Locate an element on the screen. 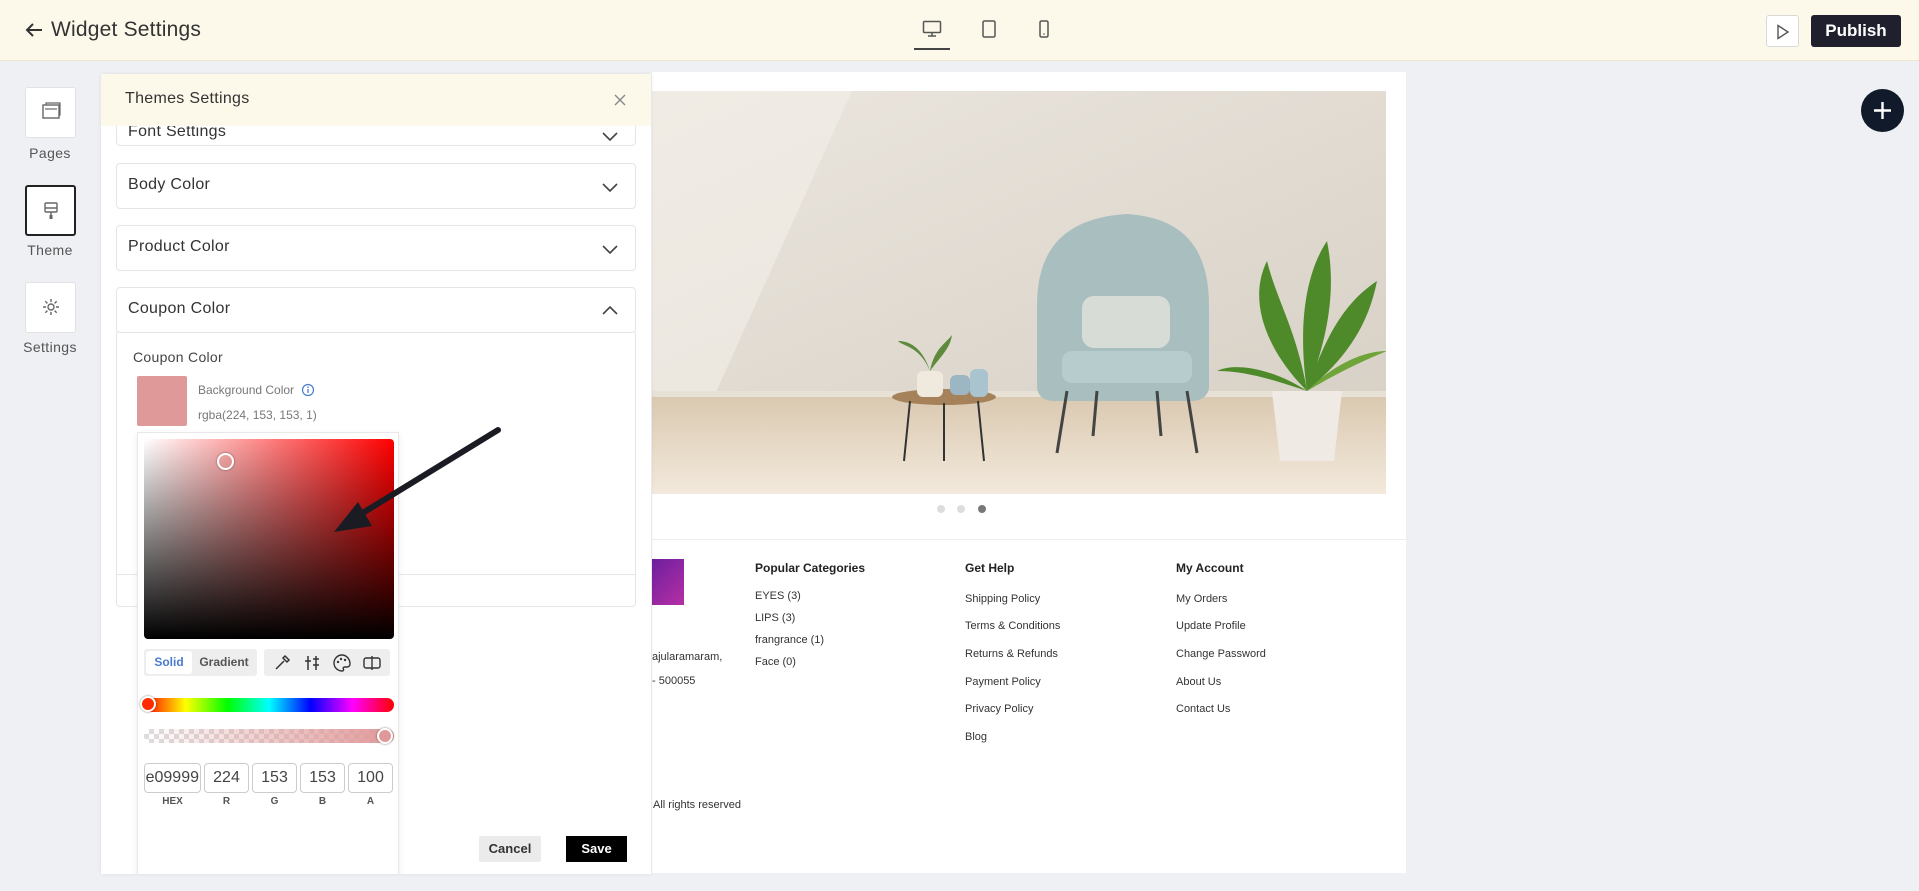  footer-divider is located at coordinates (1029, 539).